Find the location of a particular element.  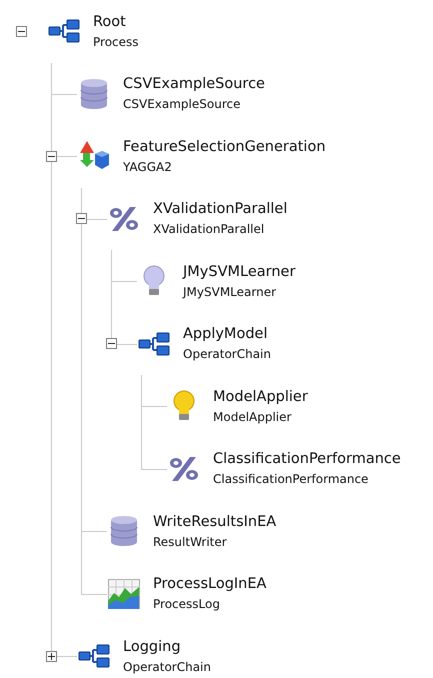

operator-name: ProcessLogInEA is located at coordinates (209, 585).